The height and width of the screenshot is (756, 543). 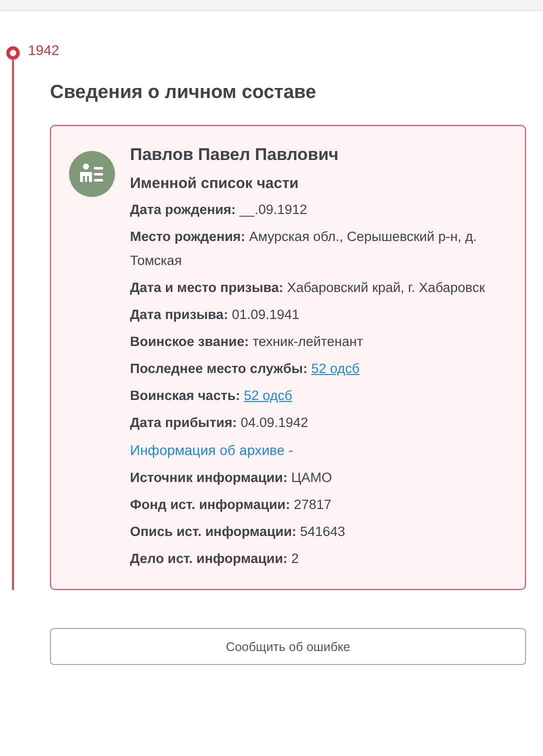 What do you see at coordinates (321, 342) in the screenshot?
I see `record-field: Воинское звание: техник-лейтенант` at bounding box center [321, 342].